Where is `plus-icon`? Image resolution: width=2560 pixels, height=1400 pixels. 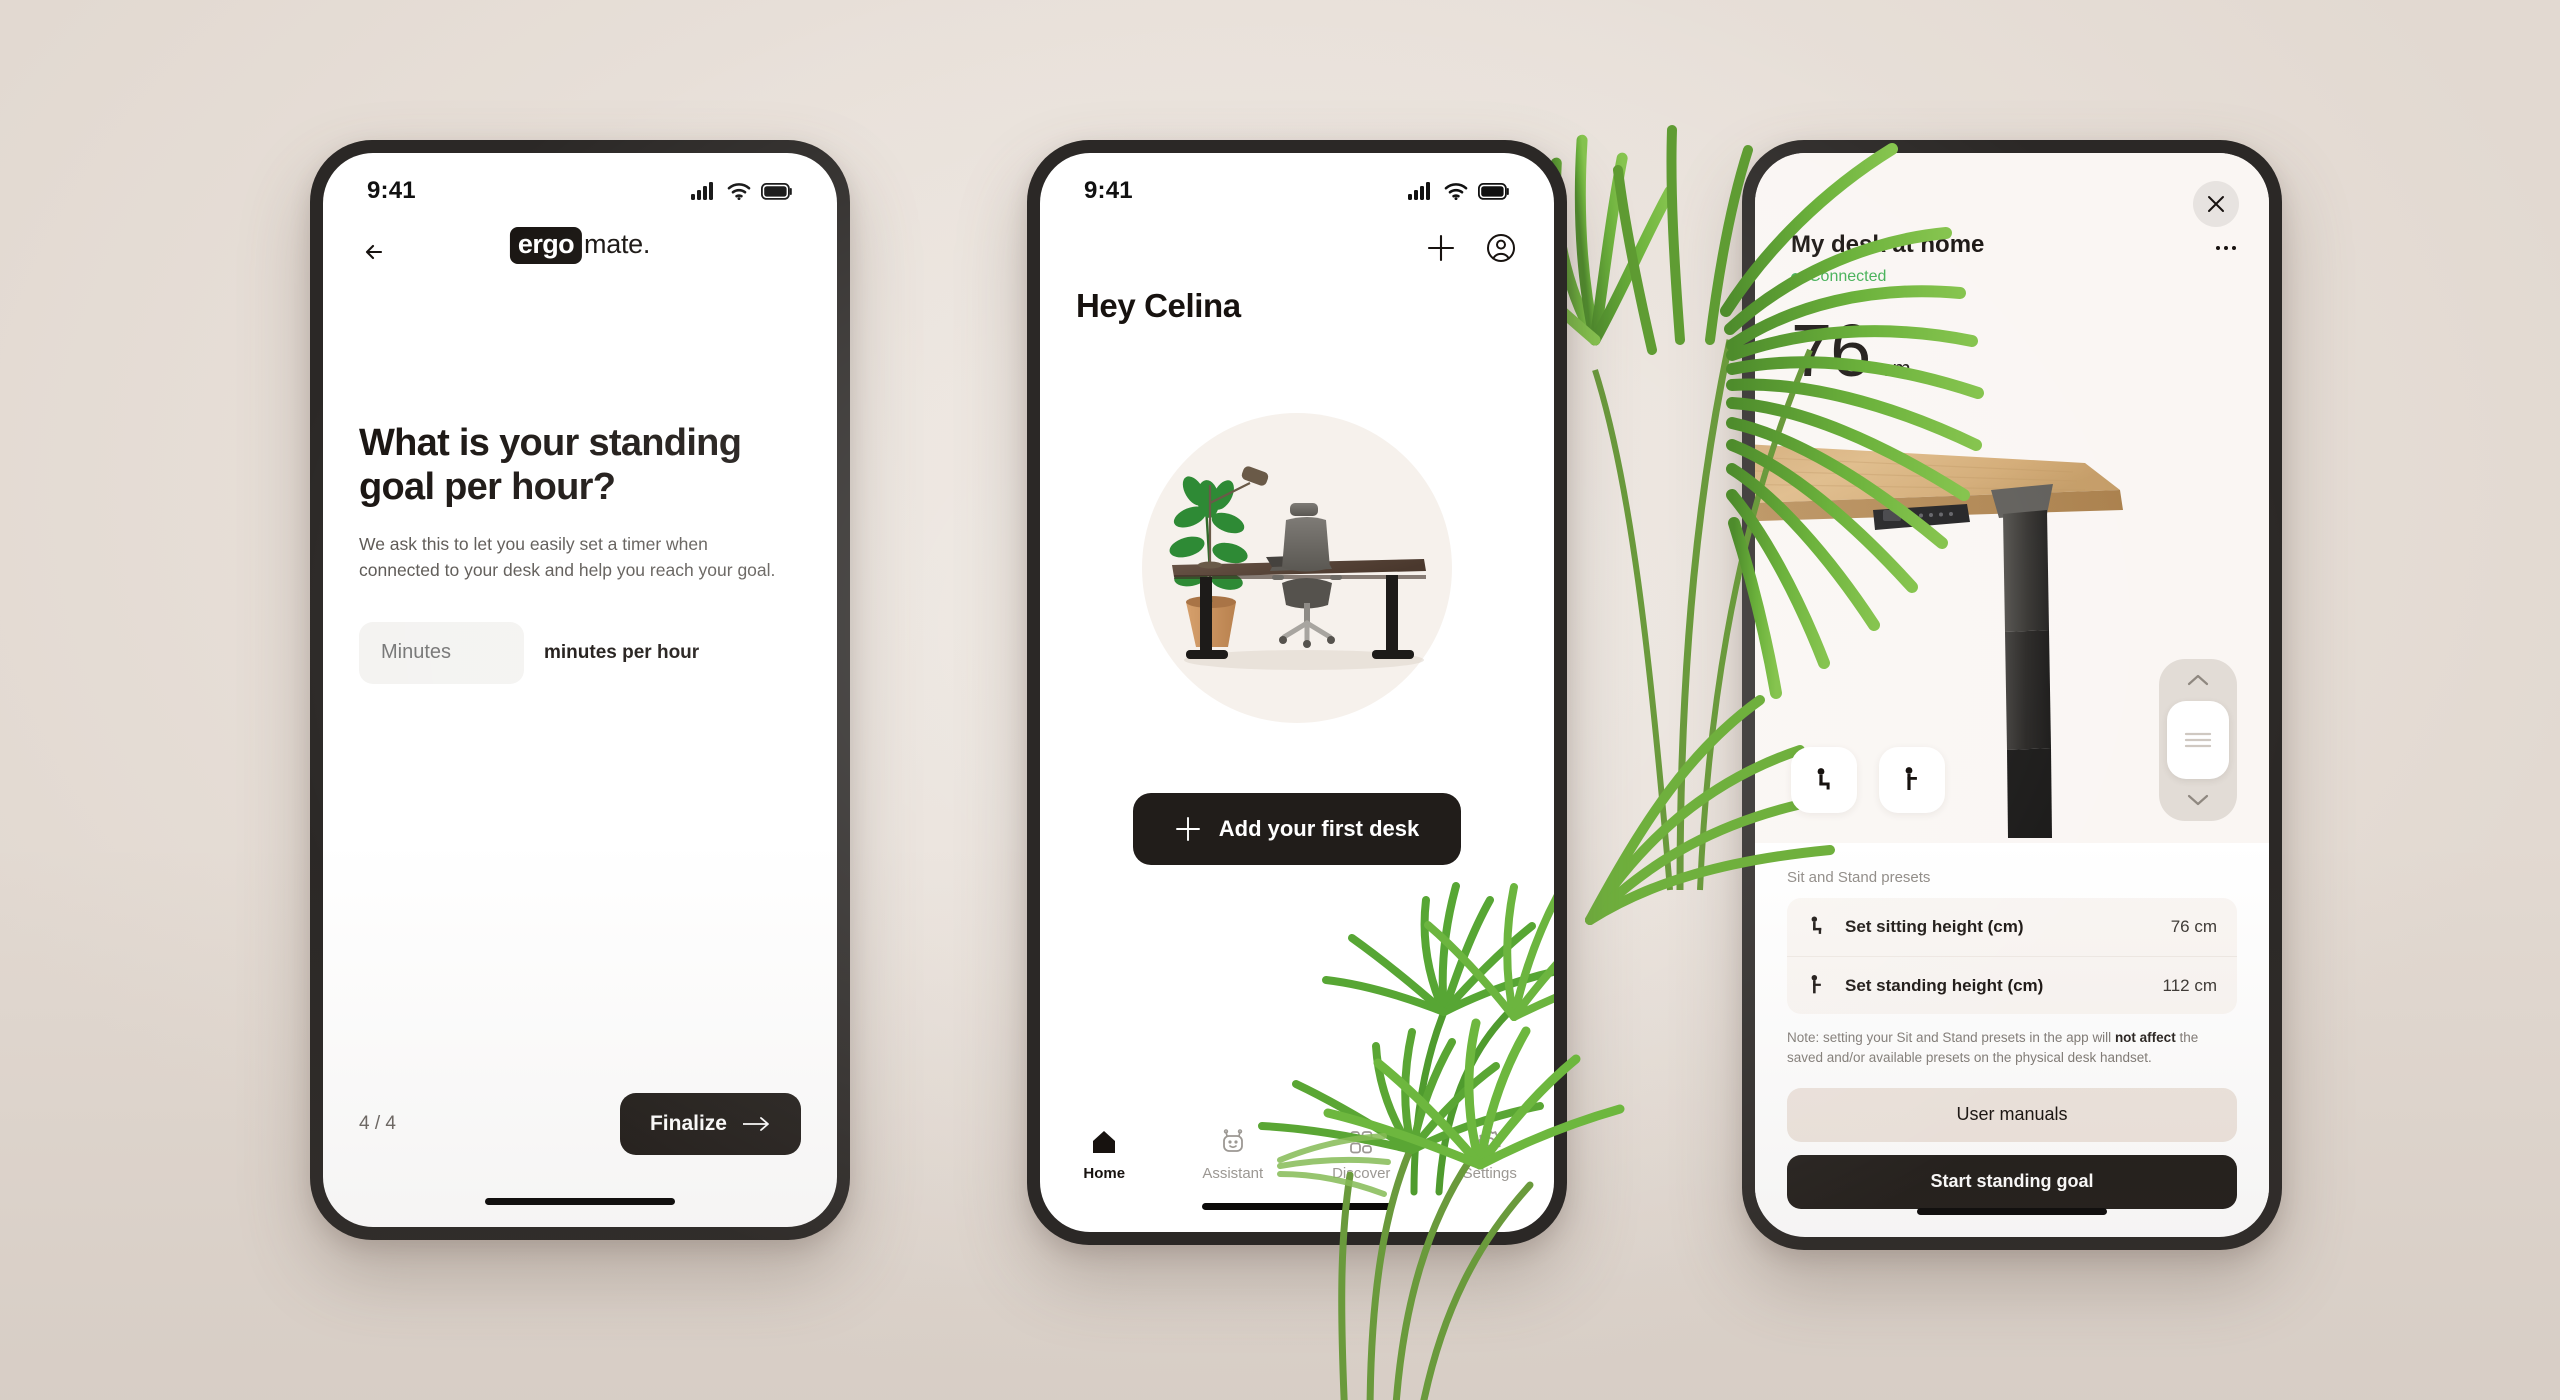 plus-icon is located at coordinates (1187, 829).